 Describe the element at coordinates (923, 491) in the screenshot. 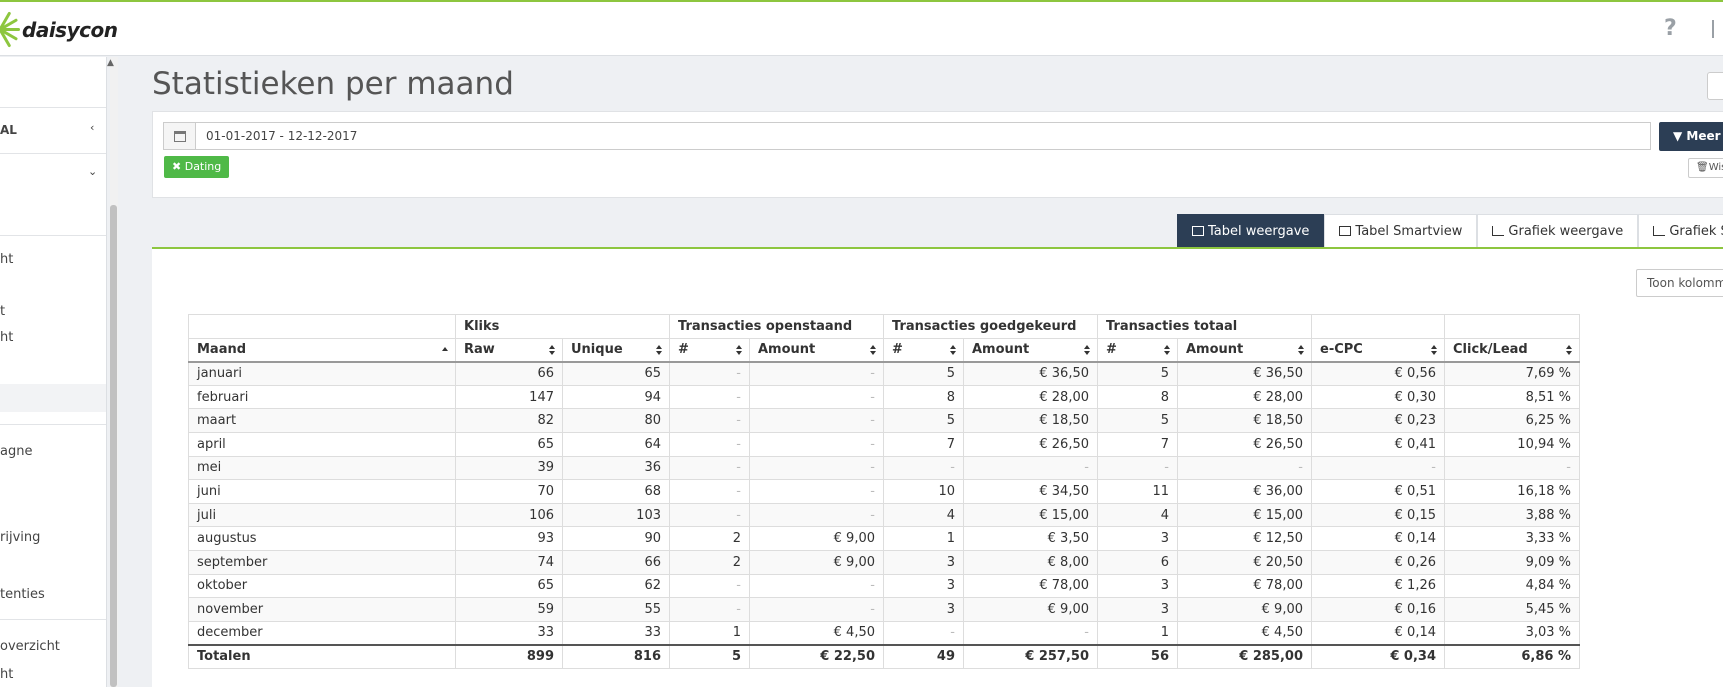

I see `table-cell: 10` at that location.